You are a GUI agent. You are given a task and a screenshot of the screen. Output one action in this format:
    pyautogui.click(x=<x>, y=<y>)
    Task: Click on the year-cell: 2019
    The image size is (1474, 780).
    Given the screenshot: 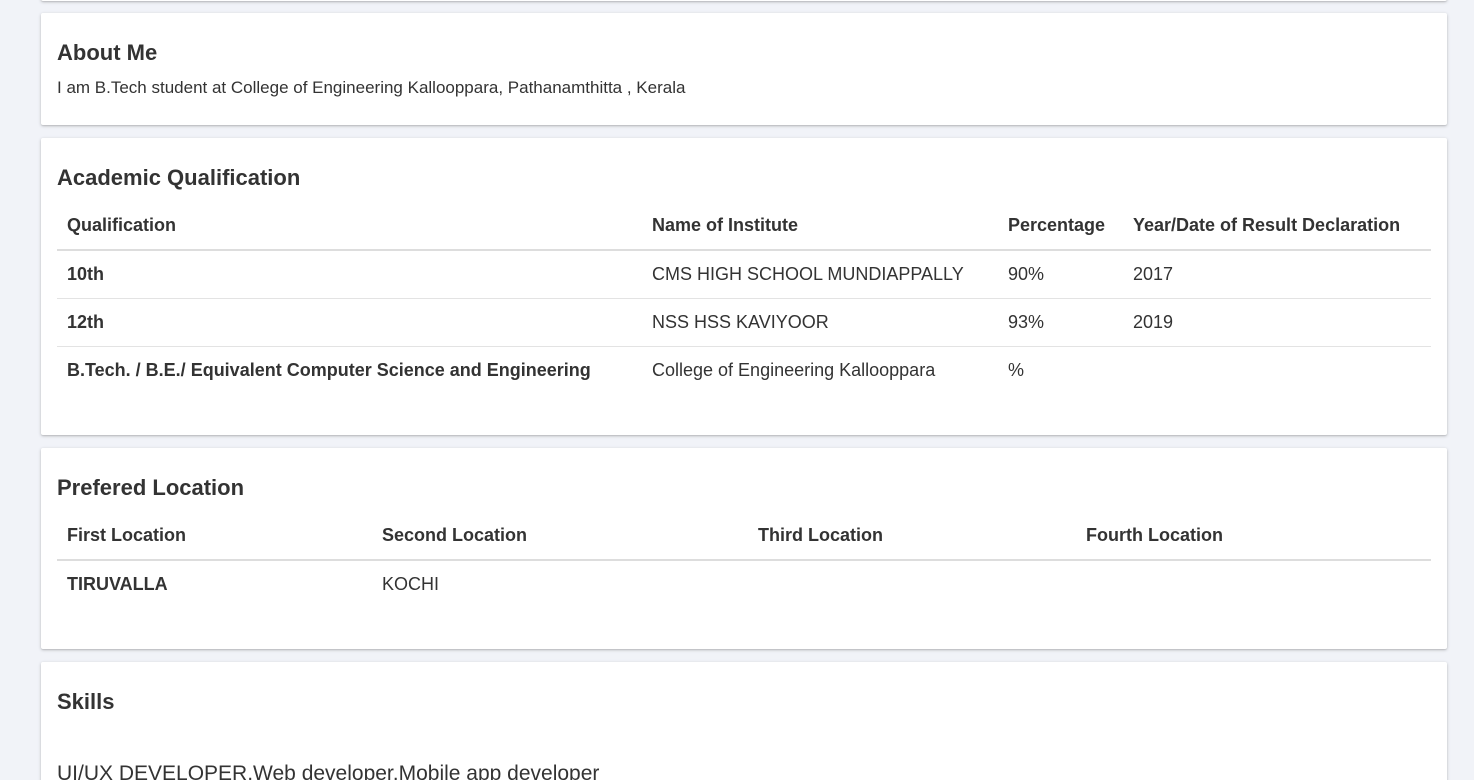 What is the action you would take?
    pyautogui.click(x=1277, y=322)
    